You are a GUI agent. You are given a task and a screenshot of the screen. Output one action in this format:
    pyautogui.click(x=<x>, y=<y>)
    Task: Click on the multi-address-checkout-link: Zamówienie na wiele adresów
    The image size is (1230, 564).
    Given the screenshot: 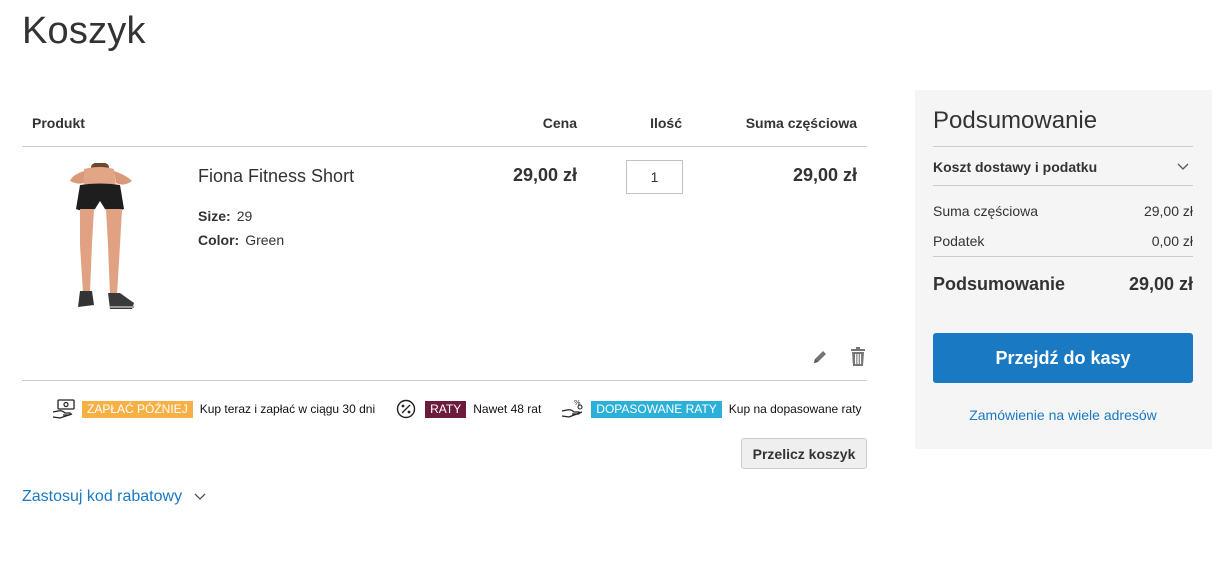 What is the action you would take?
    pyautogui.click(x=1063, y=415)
    